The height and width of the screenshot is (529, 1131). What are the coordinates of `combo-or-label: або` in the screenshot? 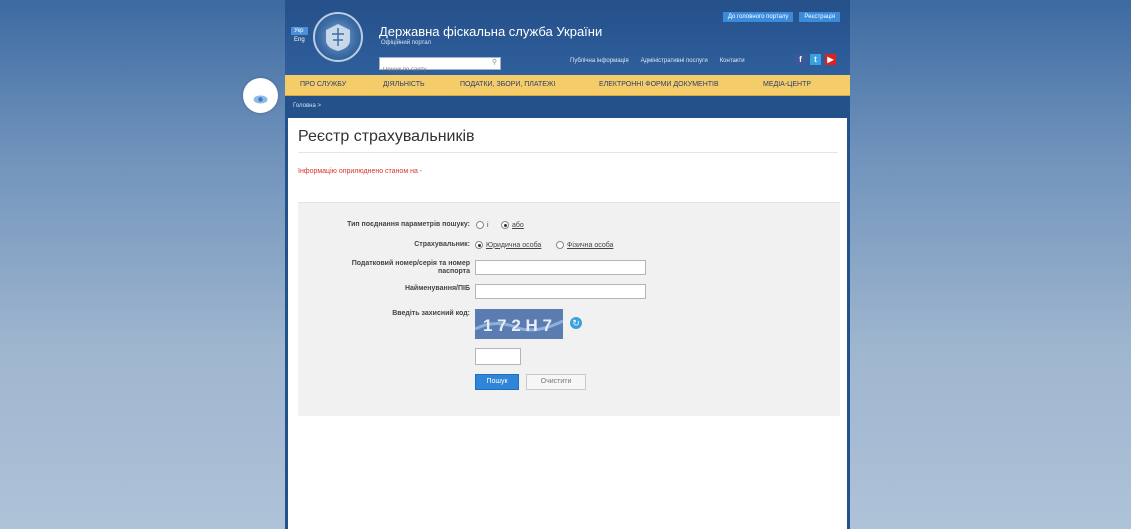 It's located at (518, 225).